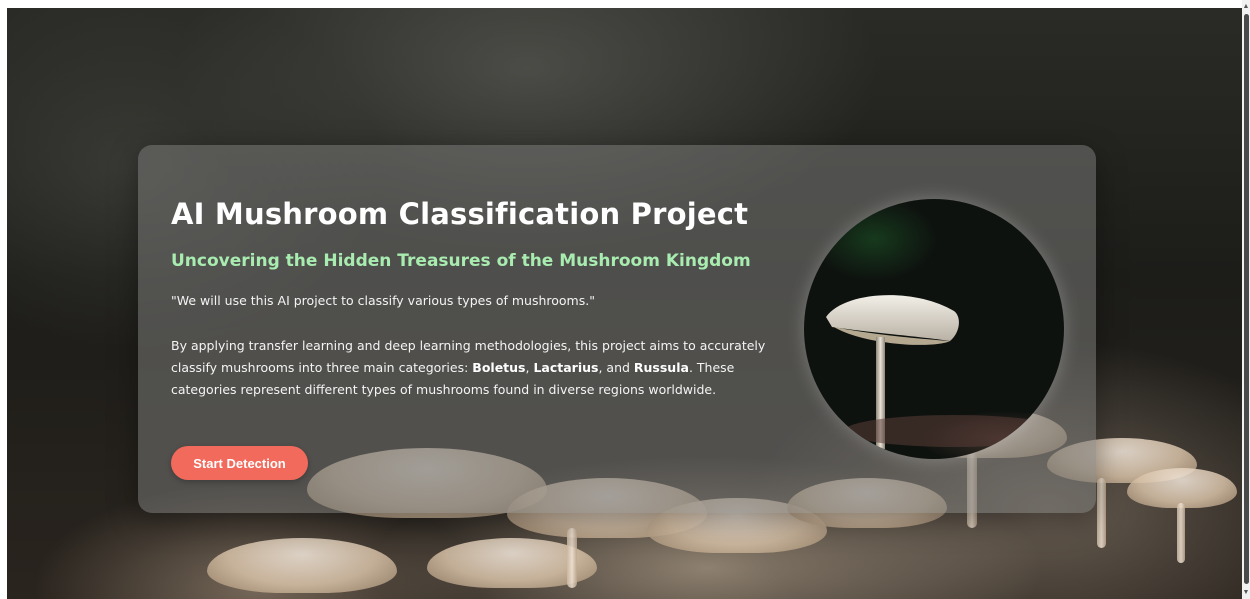 The height and width of the screenshot is (599, 1250). Describe the element at coordinates (1246, 593) in the screenshot. I see `down-arrow-icon: ▼` at that location.